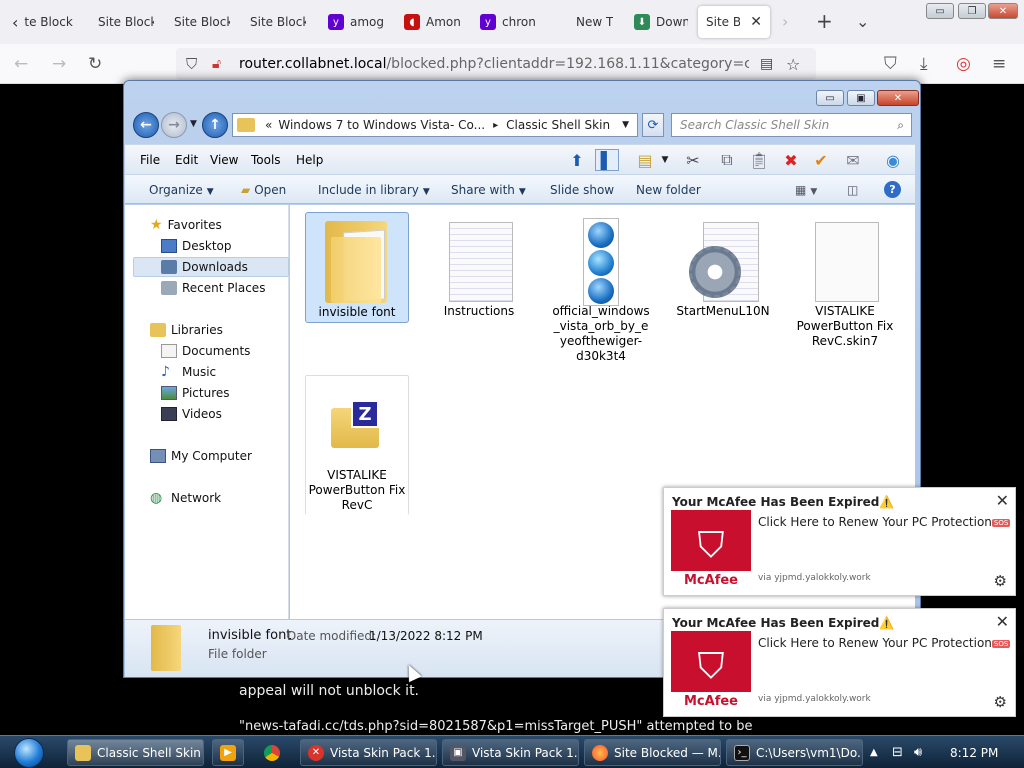 The width and height of the screenshot is (1024, 768). What do you see at coordinates (806, 190) in the screenshot?
I see `change-view-icon: ▦ ▼` at bounding box center [806, 190].